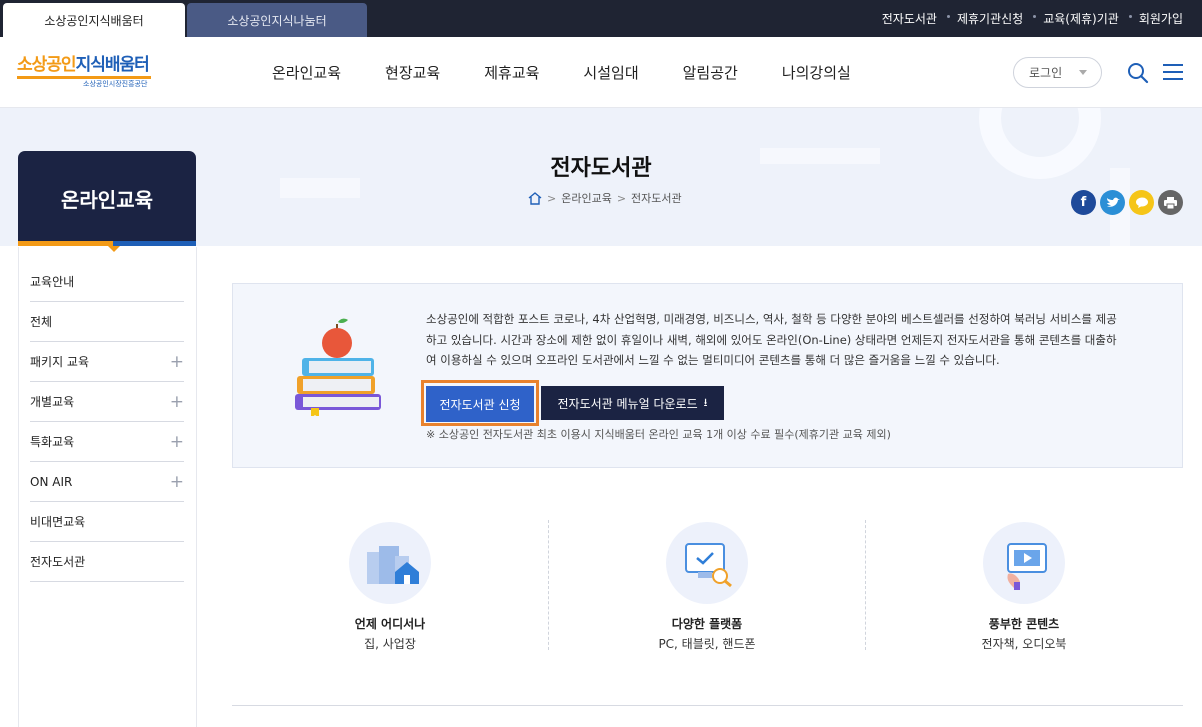  What do you see at coordinates (535, 198) in the screenshot?
I see `home-icon` at bounding box center [535, 198].